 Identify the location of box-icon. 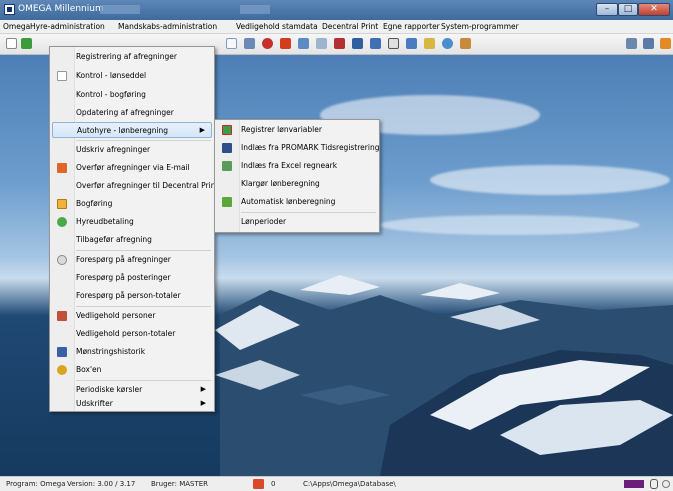
(62, 370).